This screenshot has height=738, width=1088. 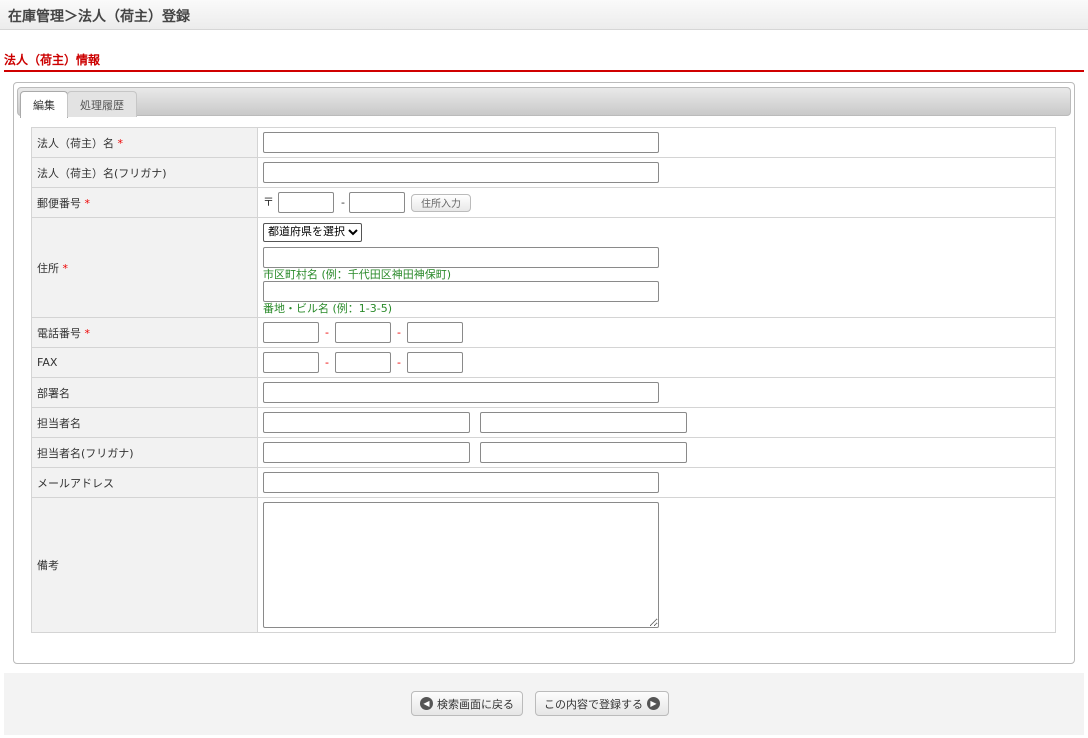 What do you see at coordinates (357, 274) in the screenshot?
I see `city-hint: 市区町村名 (例：千代田区神田神保町)` at bounding box center [357, 274].